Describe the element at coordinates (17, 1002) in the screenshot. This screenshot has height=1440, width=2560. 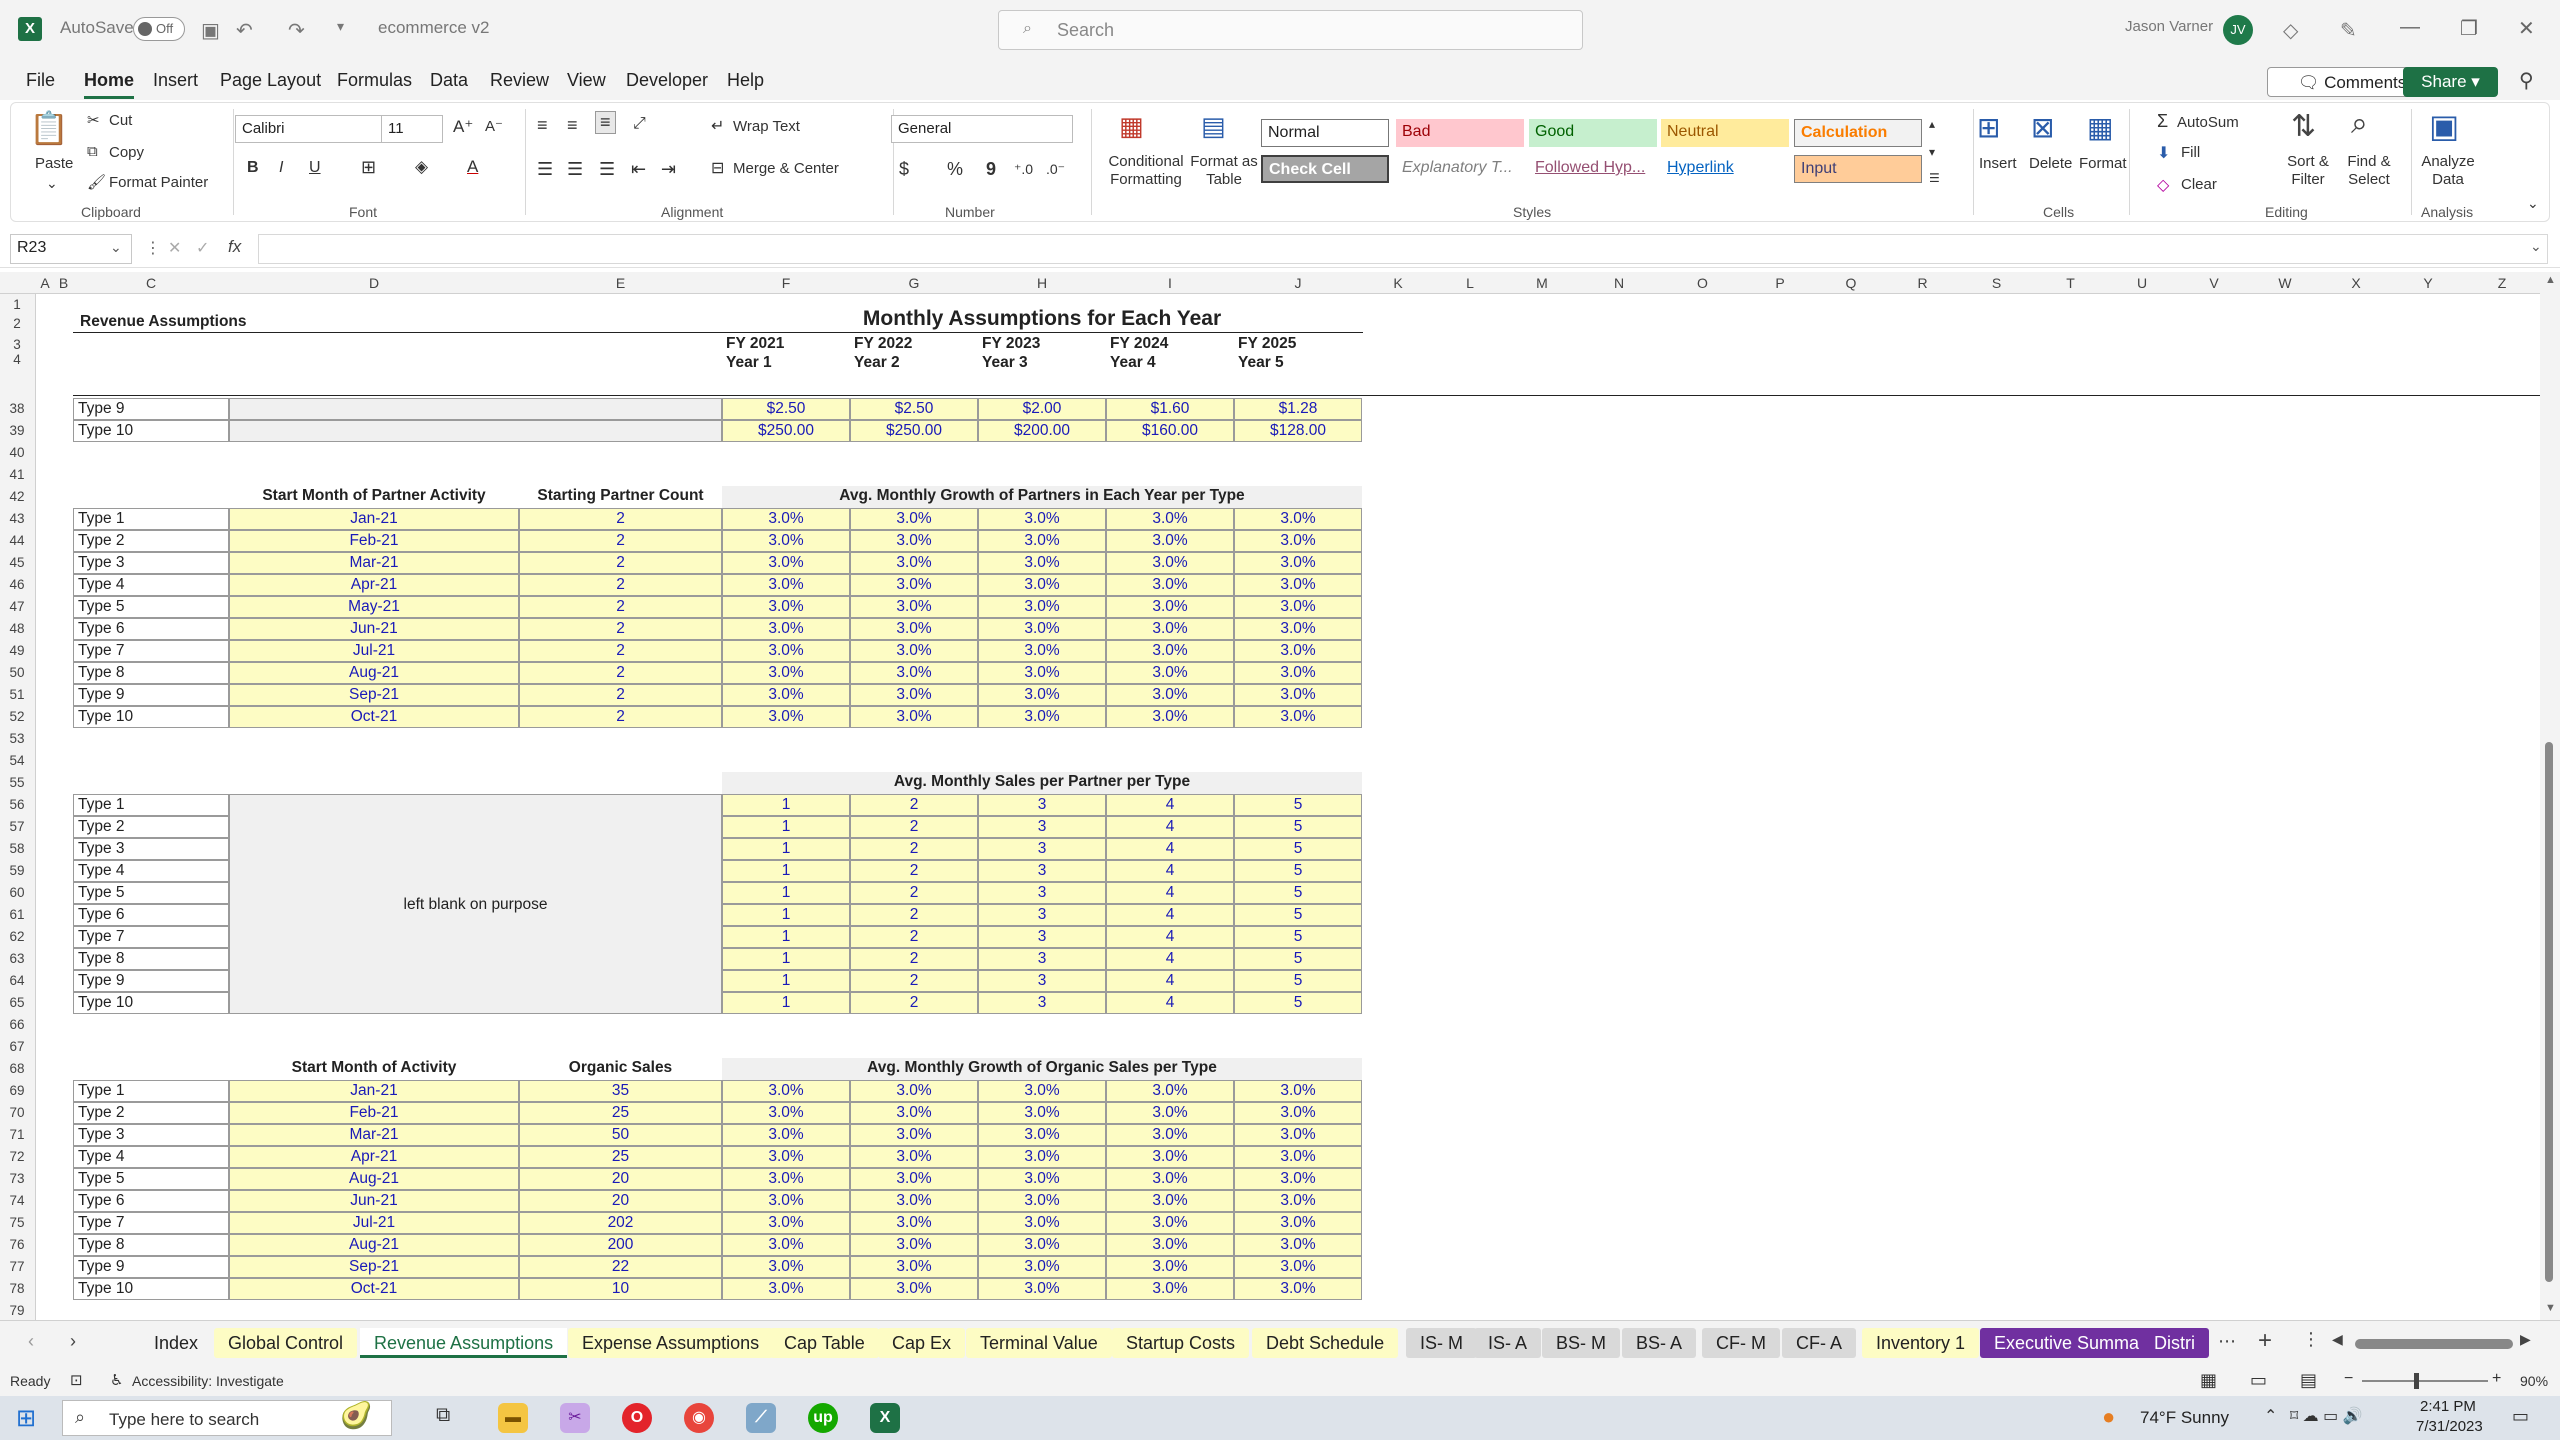
I see `row-header-65: 65` at that location.